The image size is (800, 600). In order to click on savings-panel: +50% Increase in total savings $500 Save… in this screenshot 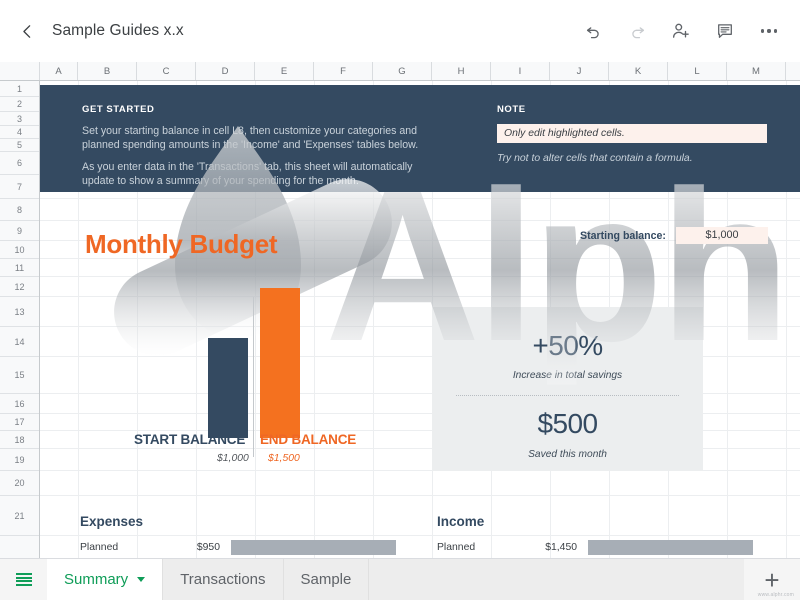, I will do `click(567, 389)`.